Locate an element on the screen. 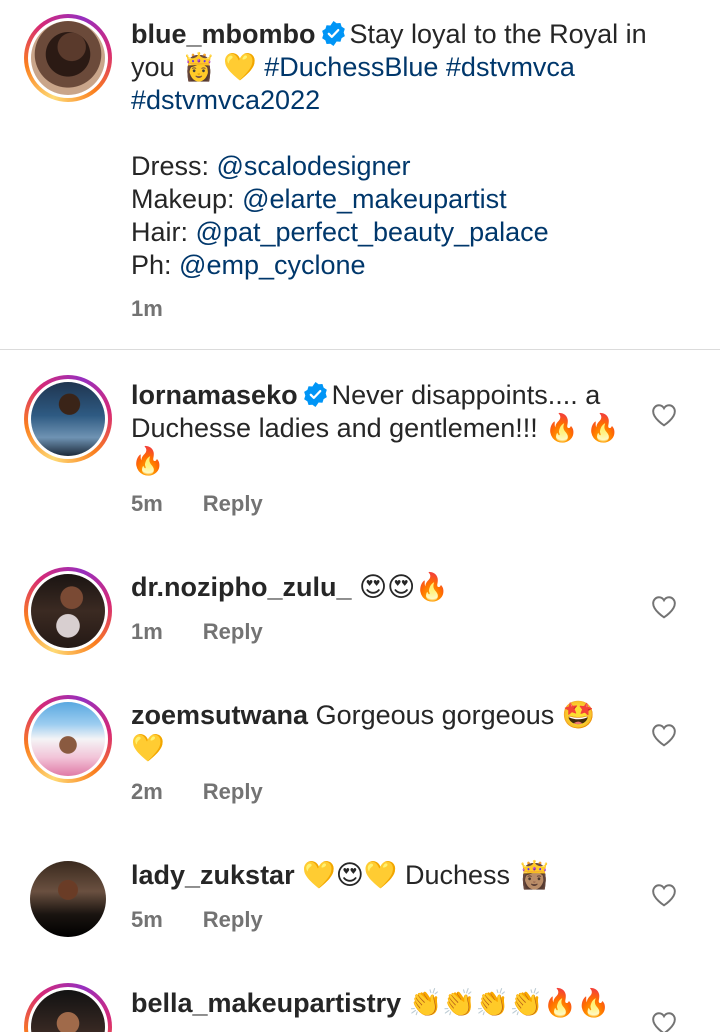 This screenshot has height=1032, width=720. comment-timestamp: 2m is located at coordinates (147, 791).